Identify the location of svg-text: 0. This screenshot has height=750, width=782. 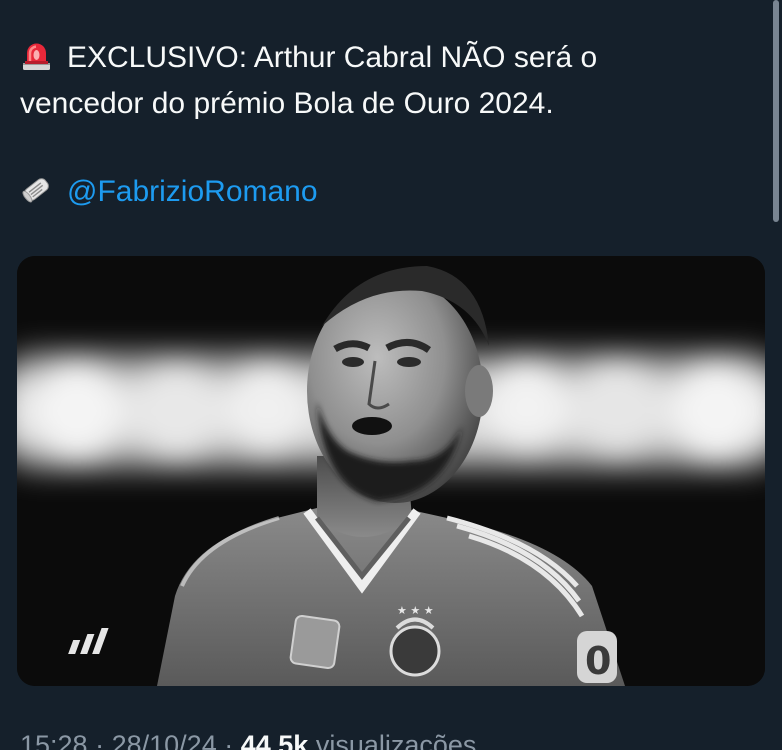
(598, 661).